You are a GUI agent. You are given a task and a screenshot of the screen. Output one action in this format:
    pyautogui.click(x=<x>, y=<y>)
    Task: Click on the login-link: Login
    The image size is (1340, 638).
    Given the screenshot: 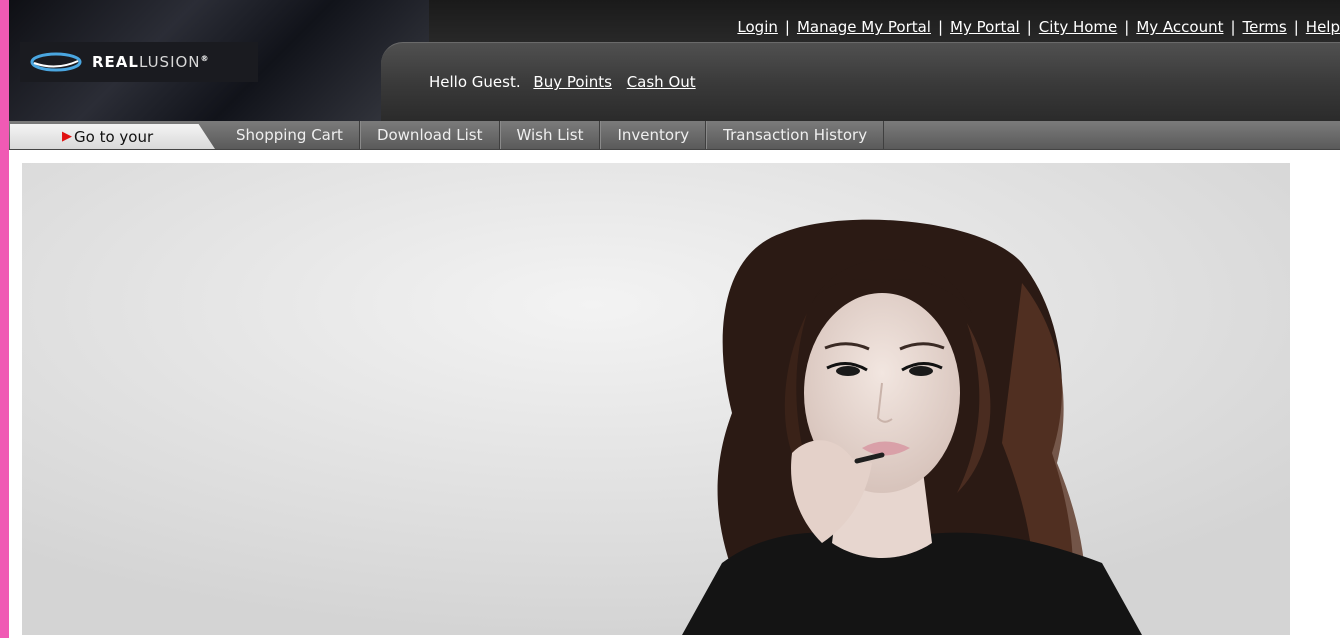 What is the action you would take?
    pyautogui.click(x=757, y=27)
    